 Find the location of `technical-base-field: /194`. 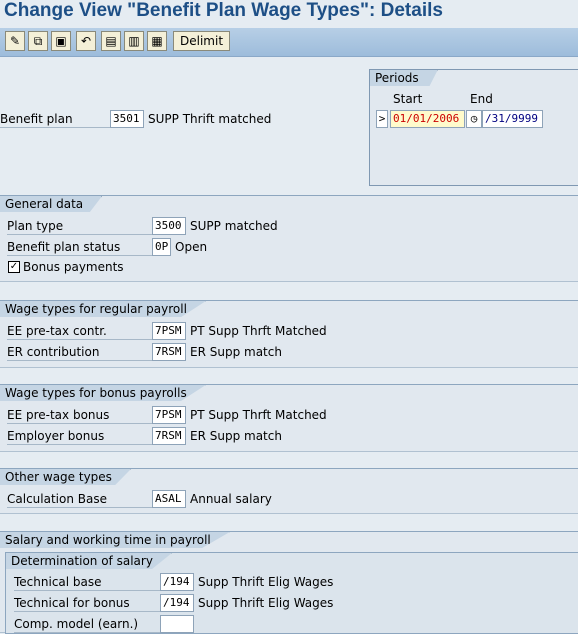

technical-base-field: /194 is located at coordinates (177, 582).